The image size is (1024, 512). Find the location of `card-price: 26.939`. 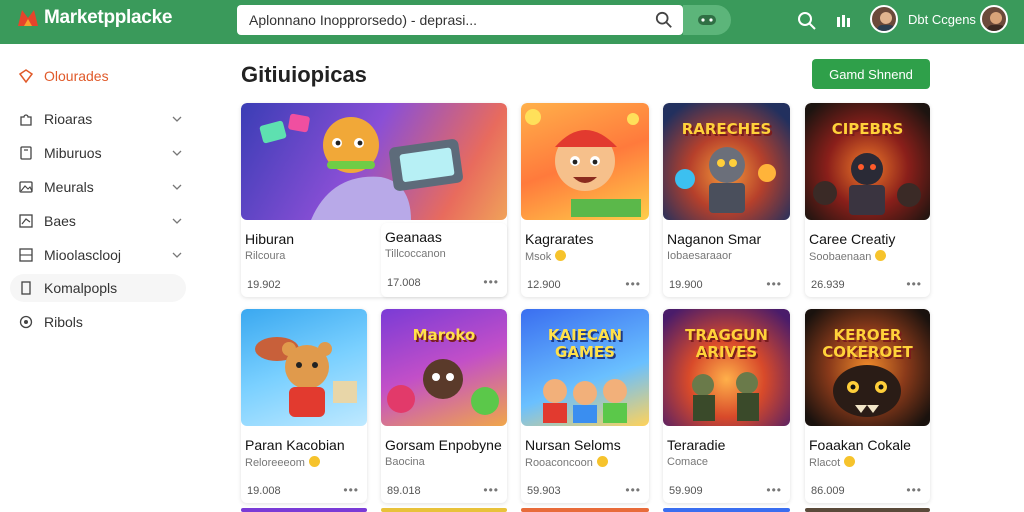

card-price: 26.939 is located at coordinates (828, 285).